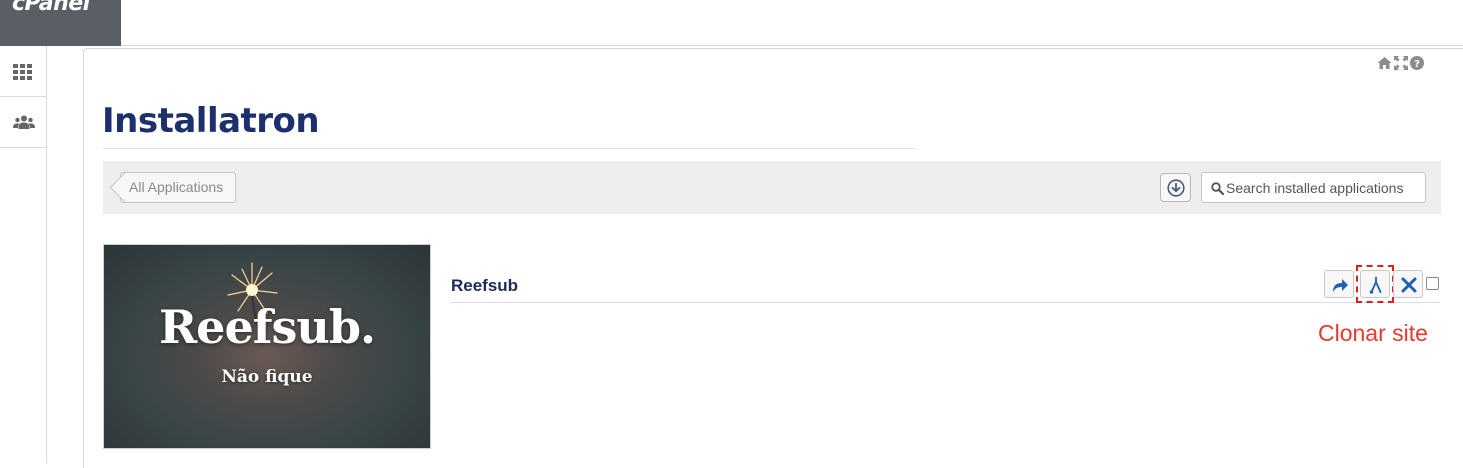 Image resolution: width=1463 pixels, height=468 pixels. What do you see at coordinates (1323, 187) in the screenshot?
I see `search-input` at bounding box center [1323, 187].